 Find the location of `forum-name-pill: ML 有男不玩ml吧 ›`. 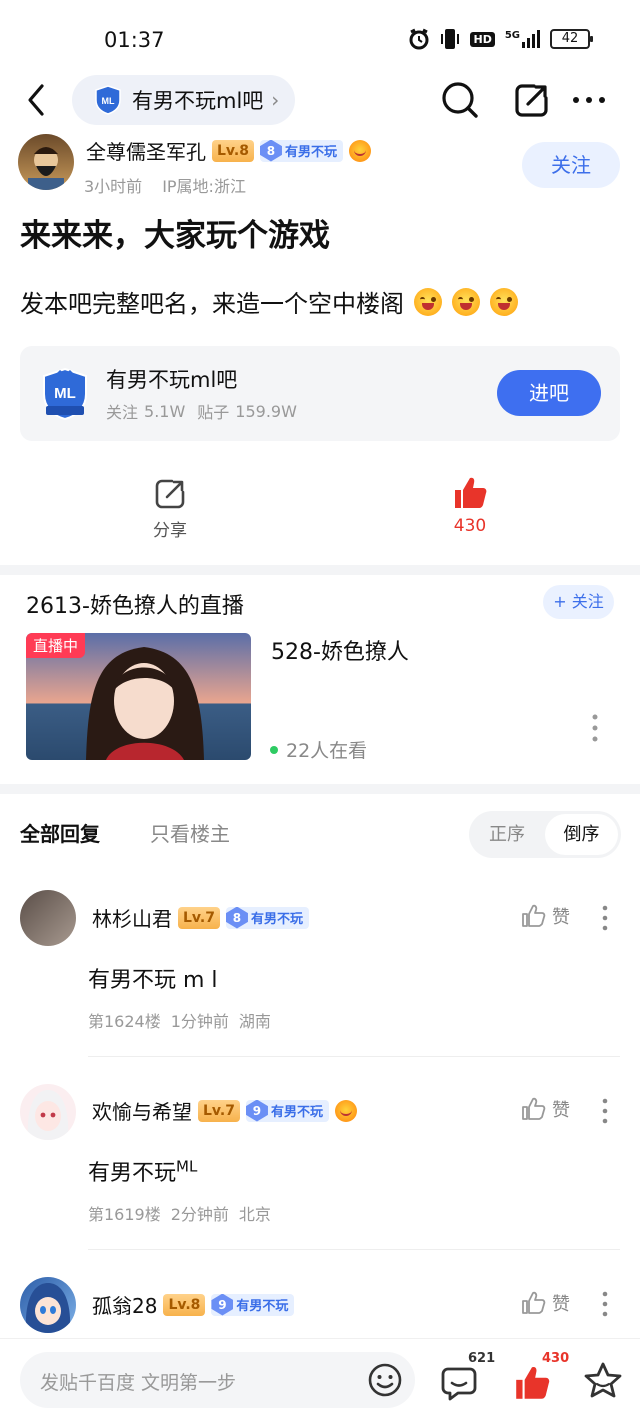

forum-name-pill: ML 有男不玩ml吧 › is located at coordinates (184, 100).